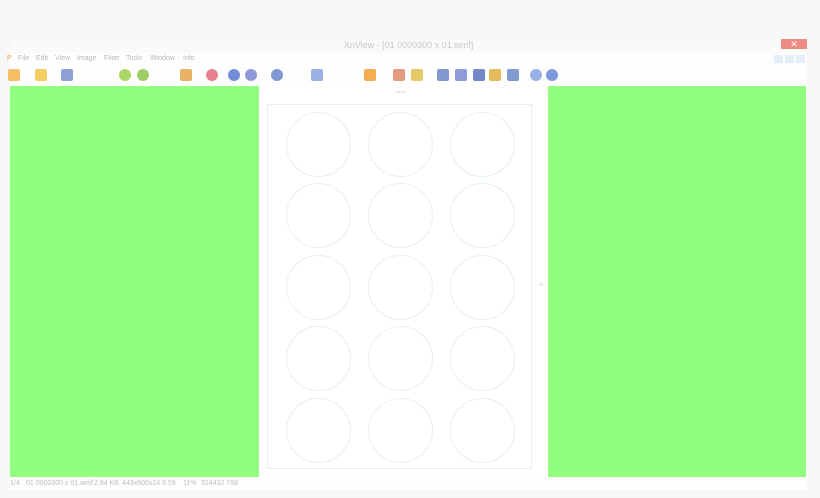 The image size is (820, 498). I want to click on restore-icon, so click(789, 59).